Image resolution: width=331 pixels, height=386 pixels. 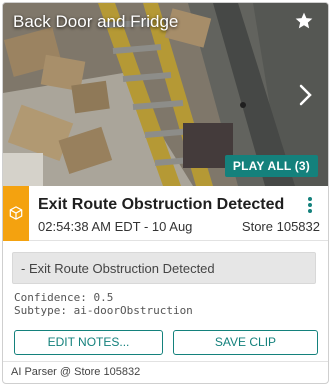 What do you see at coordinates (304, 21) in the screenshot?
I see `star-icon` at bounding box center [304, 21].